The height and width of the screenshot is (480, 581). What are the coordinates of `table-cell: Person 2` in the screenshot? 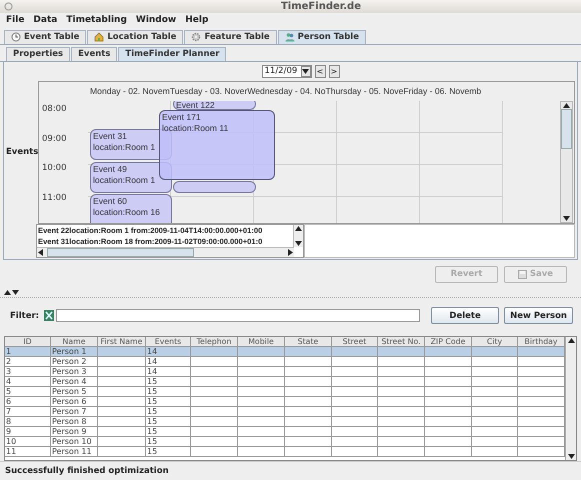 It's located at (74, 361).